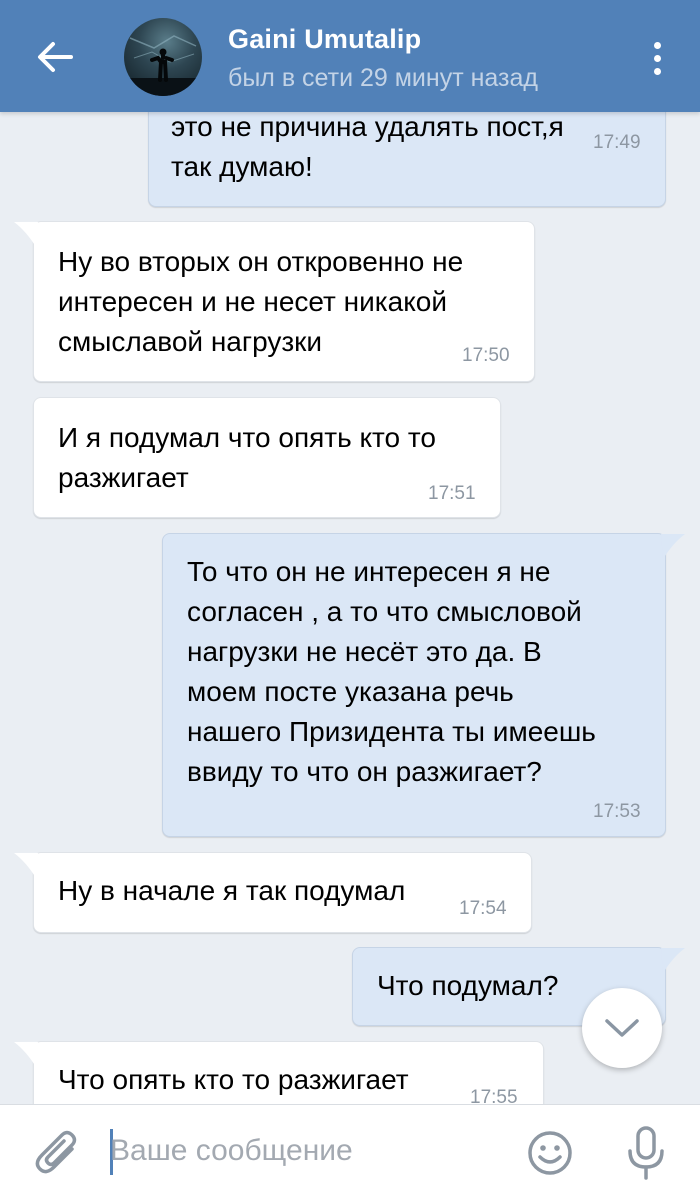 The image size is (700, 1198). I want to click on message-text: И я подумал что опять кто то разжигает, so click(247, 458).